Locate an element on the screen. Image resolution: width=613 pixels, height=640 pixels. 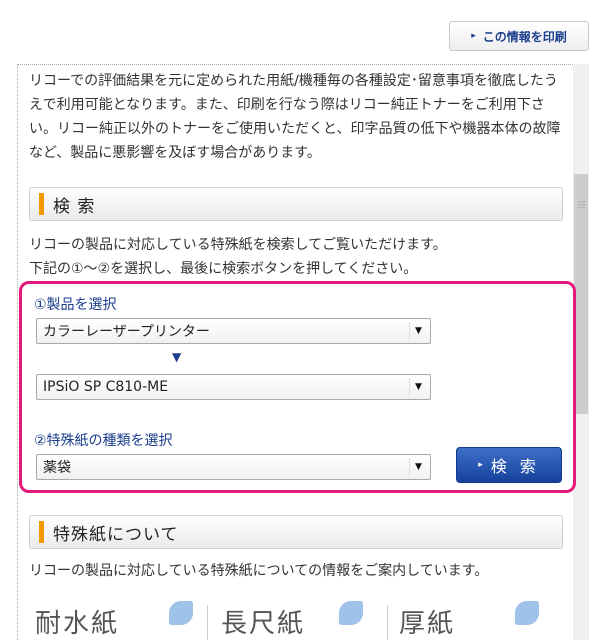
search-section-title: 検 索 is located at coordinates (74, 206).